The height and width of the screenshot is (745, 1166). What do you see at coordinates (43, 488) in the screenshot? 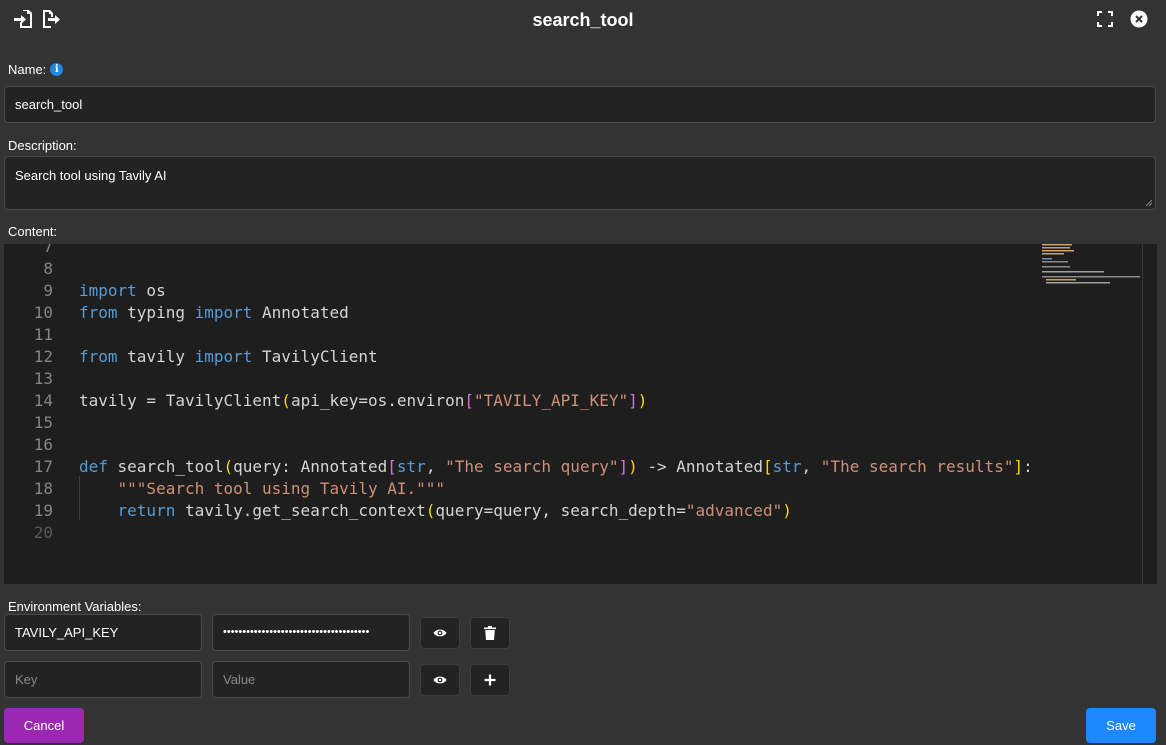
I see `line-number: 18` at bounding box center [43, 488].